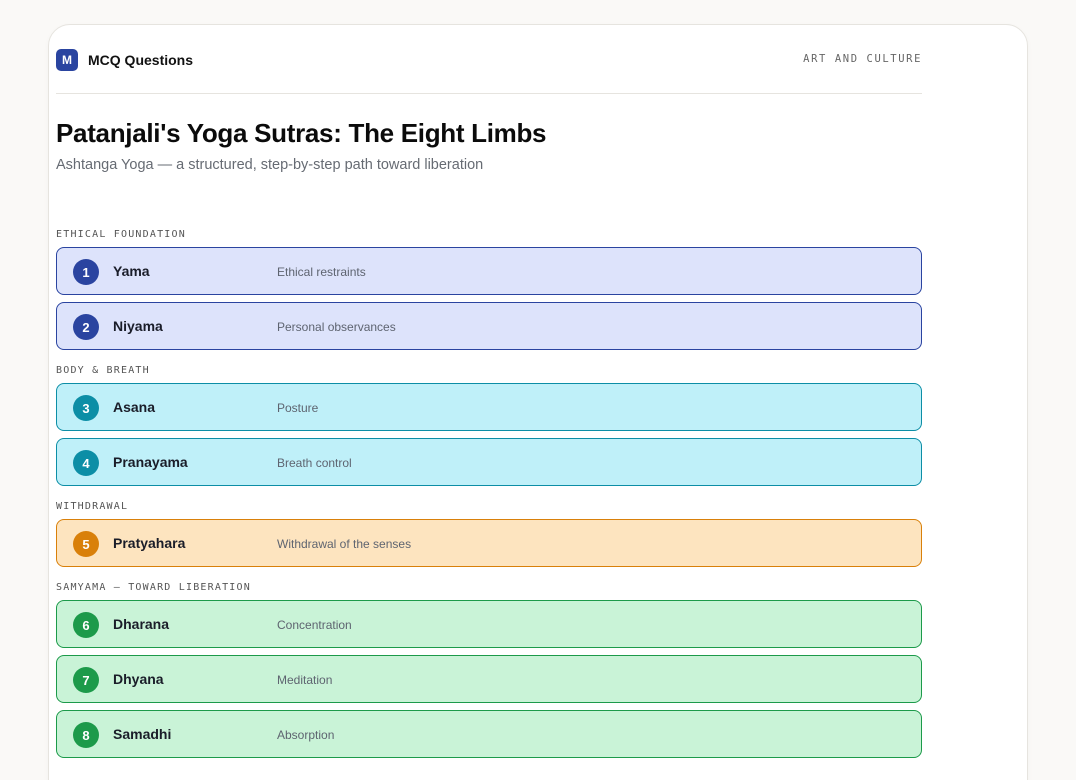 The width and height of the screenshot is (1076, 780). Describe the element at coordinates (862, 59) in the screenshot. I see `category-label: ART AND CULTURE` at that location.